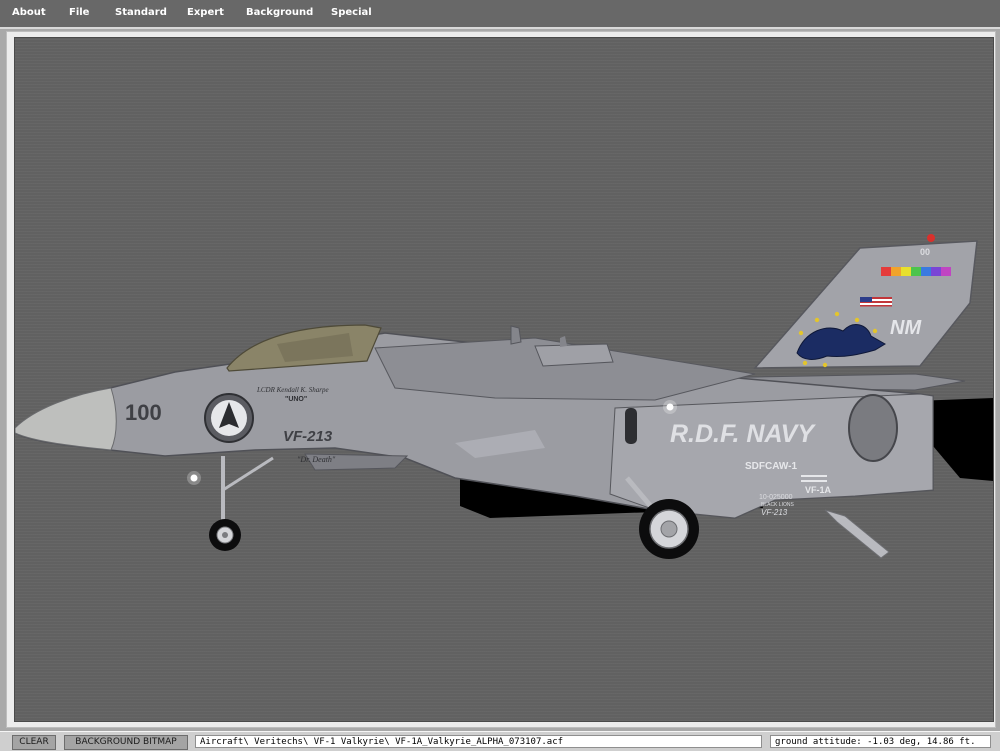  Describe the element at coordinates (141, 12) in the screenshot. I see `menu-standard: Standard` at that location.